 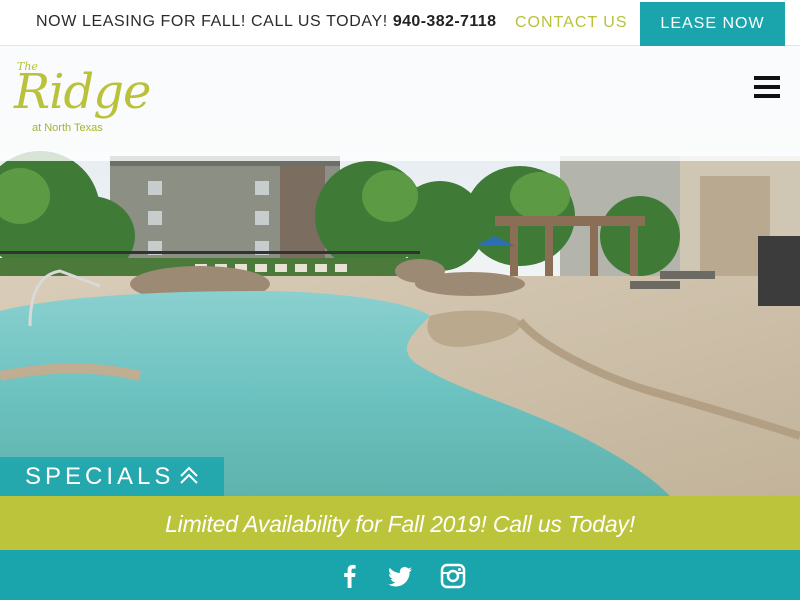 What do you see at coordinates (67, 128) in the screenshot?
I see `logo-subtitle: at North Texas` at bounding box center [67, 128].